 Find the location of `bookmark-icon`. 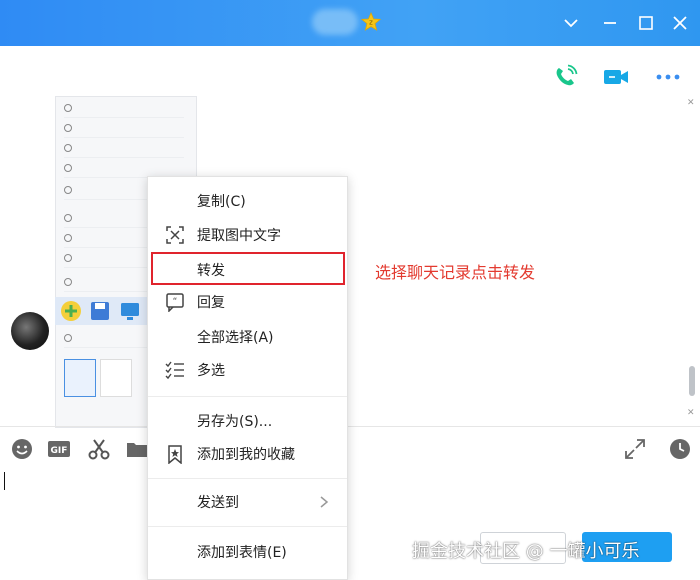

bookmark-icon is located at coordinates (175, 454).